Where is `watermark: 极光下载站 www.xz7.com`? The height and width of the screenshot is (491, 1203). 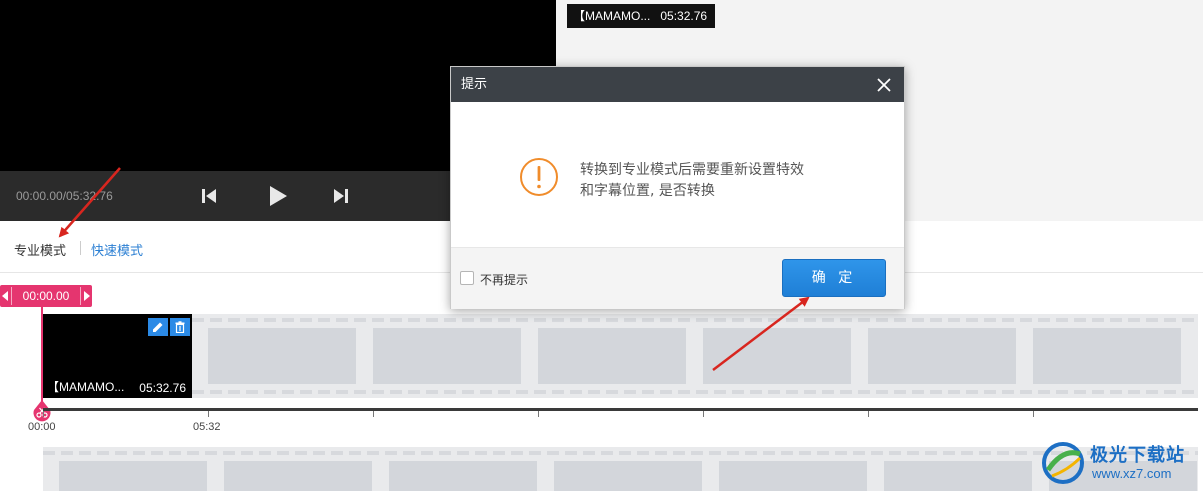
watermark: 极光下载站 www.xz7.com is located at coordinates (1120, 463).